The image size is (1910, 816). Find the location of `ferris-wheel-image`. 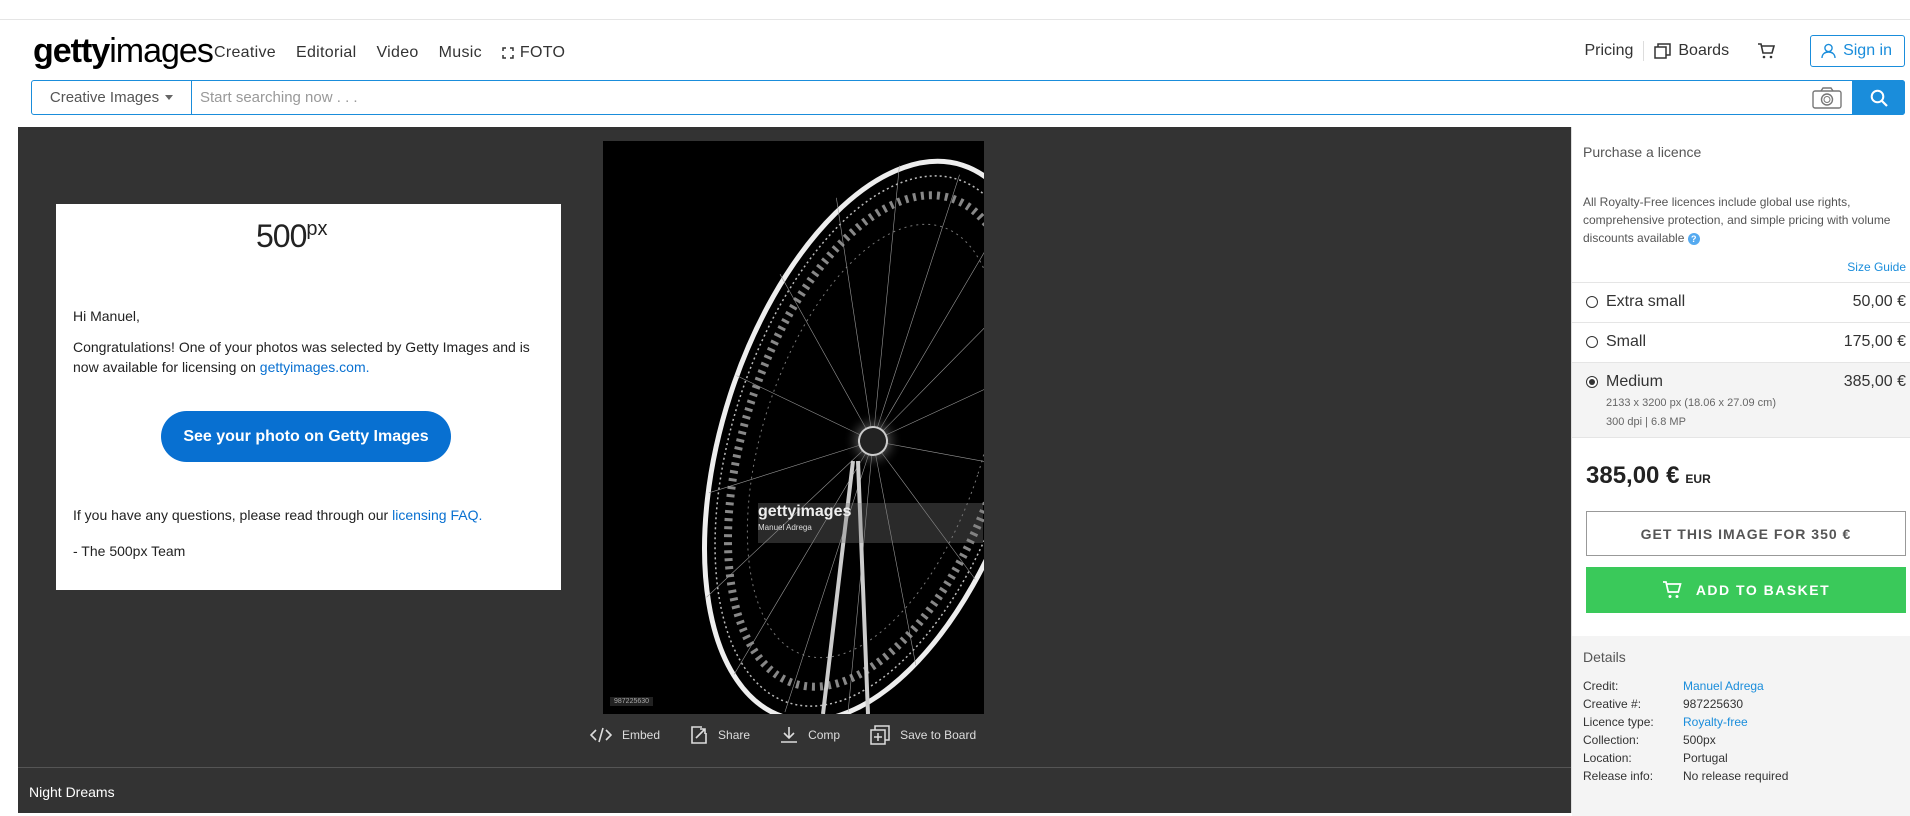

ferris-wheel-image is located at coordinates (793, 427).